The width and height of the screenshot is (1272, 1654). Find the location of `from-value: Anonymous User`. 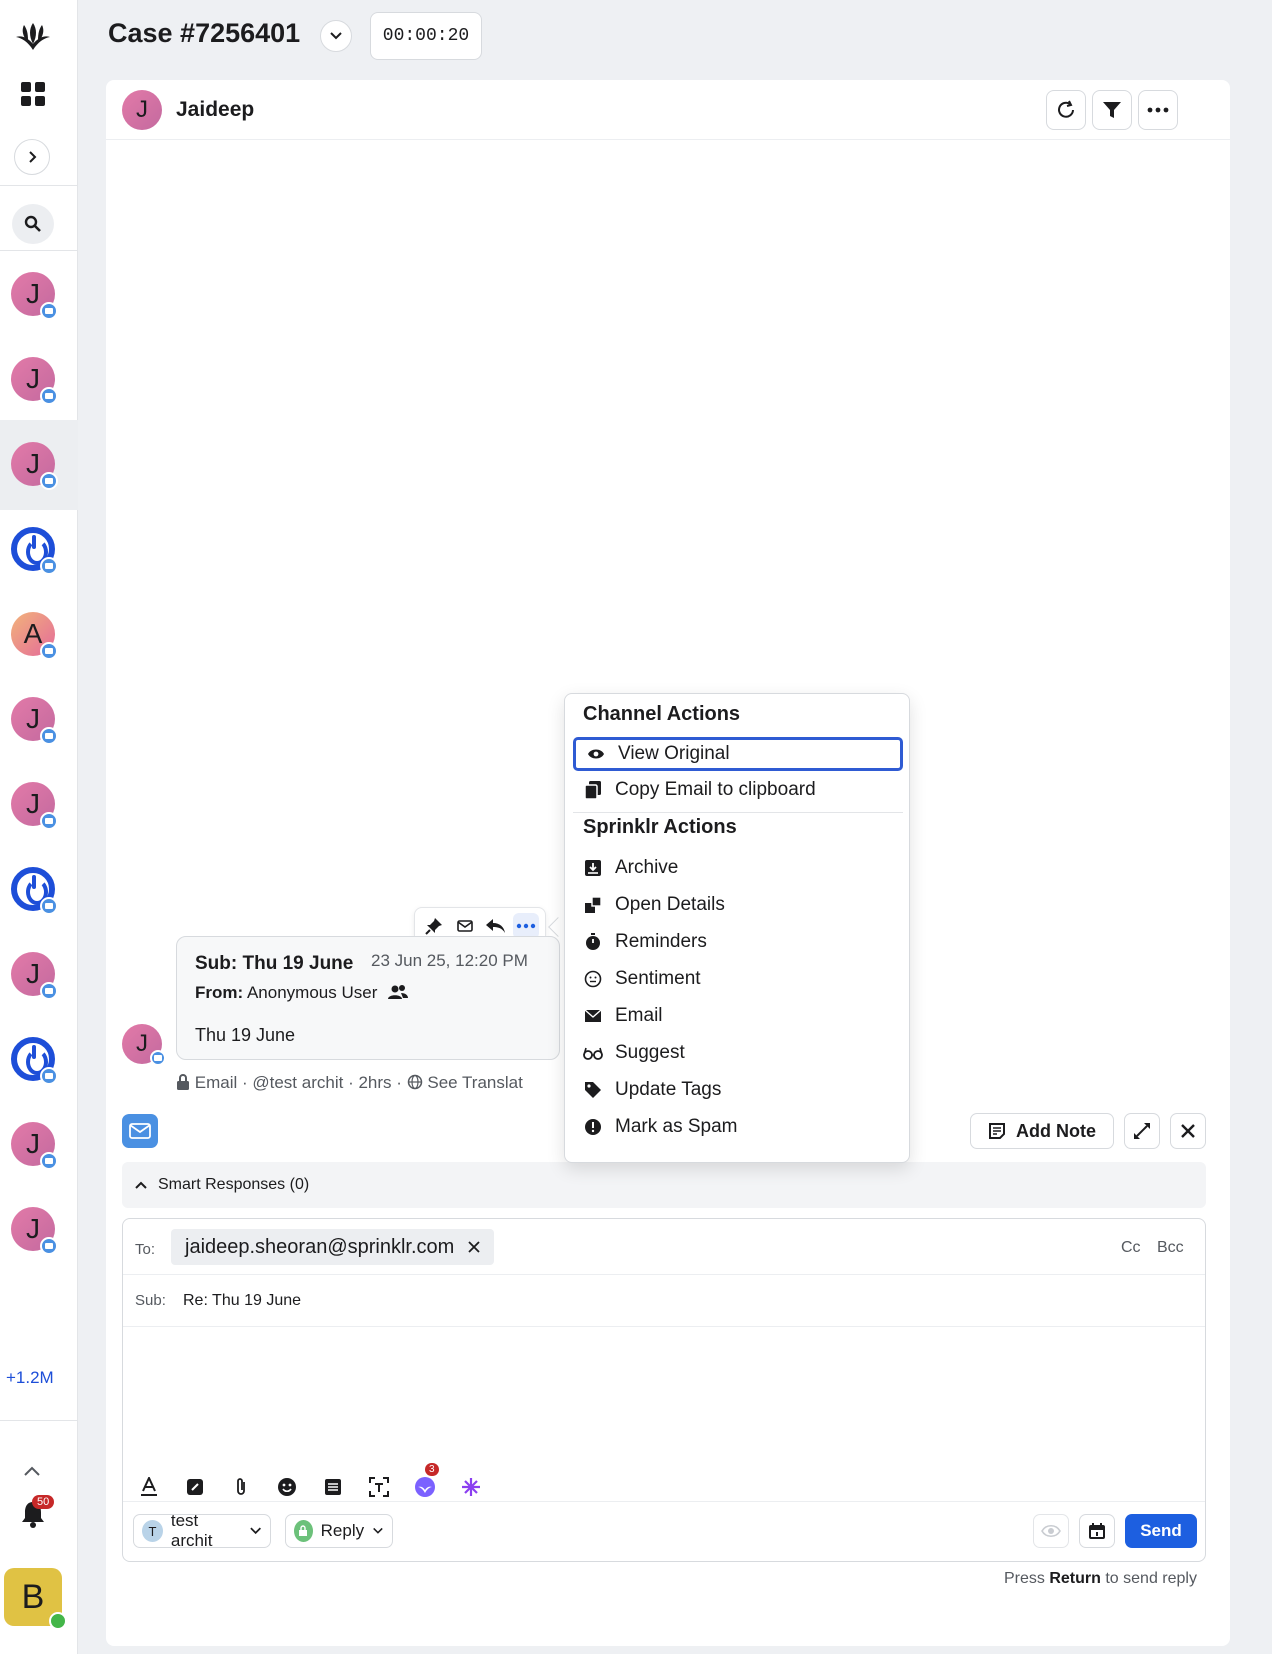

from-value: Anonymous User is located at coordinates (312, 992).